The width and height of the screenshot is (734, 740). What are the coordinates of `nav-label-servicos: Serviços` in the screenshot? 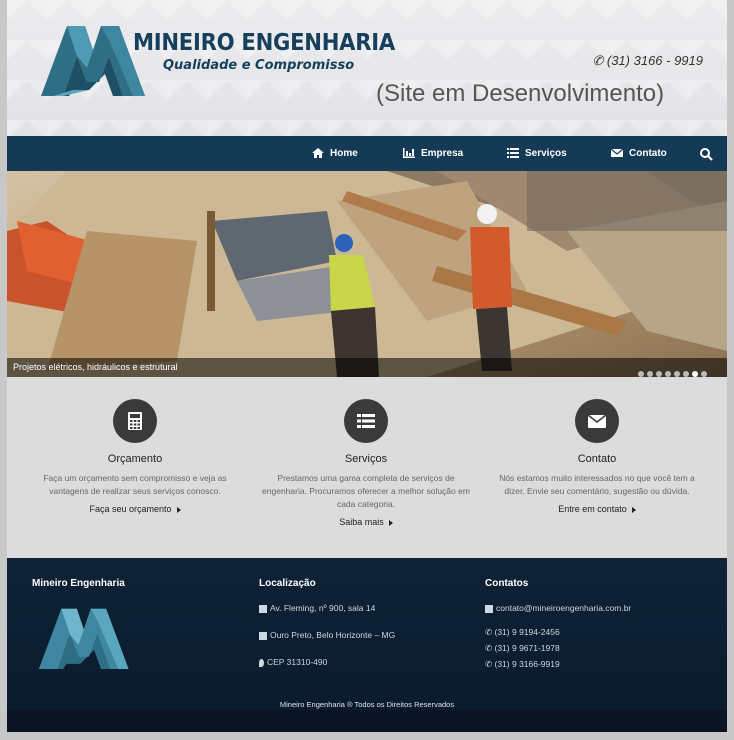 It's located at (546, 153).